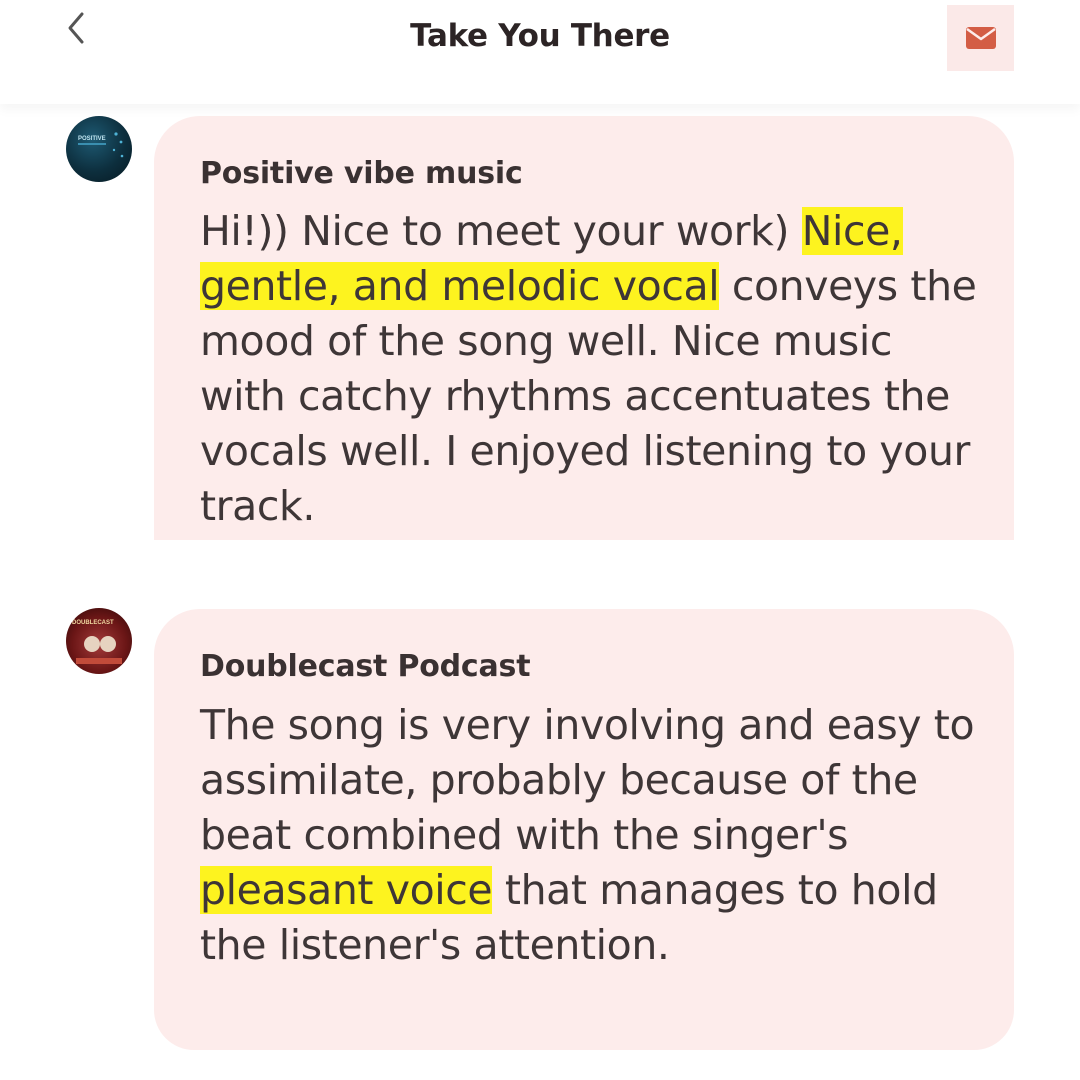 This screenshot has height=1080, width=1080. What do you see at coordinates (92, 139) in the screenshot?
I see `avatar-logo-text: POSITIVE` at bounding box center [92, 139].